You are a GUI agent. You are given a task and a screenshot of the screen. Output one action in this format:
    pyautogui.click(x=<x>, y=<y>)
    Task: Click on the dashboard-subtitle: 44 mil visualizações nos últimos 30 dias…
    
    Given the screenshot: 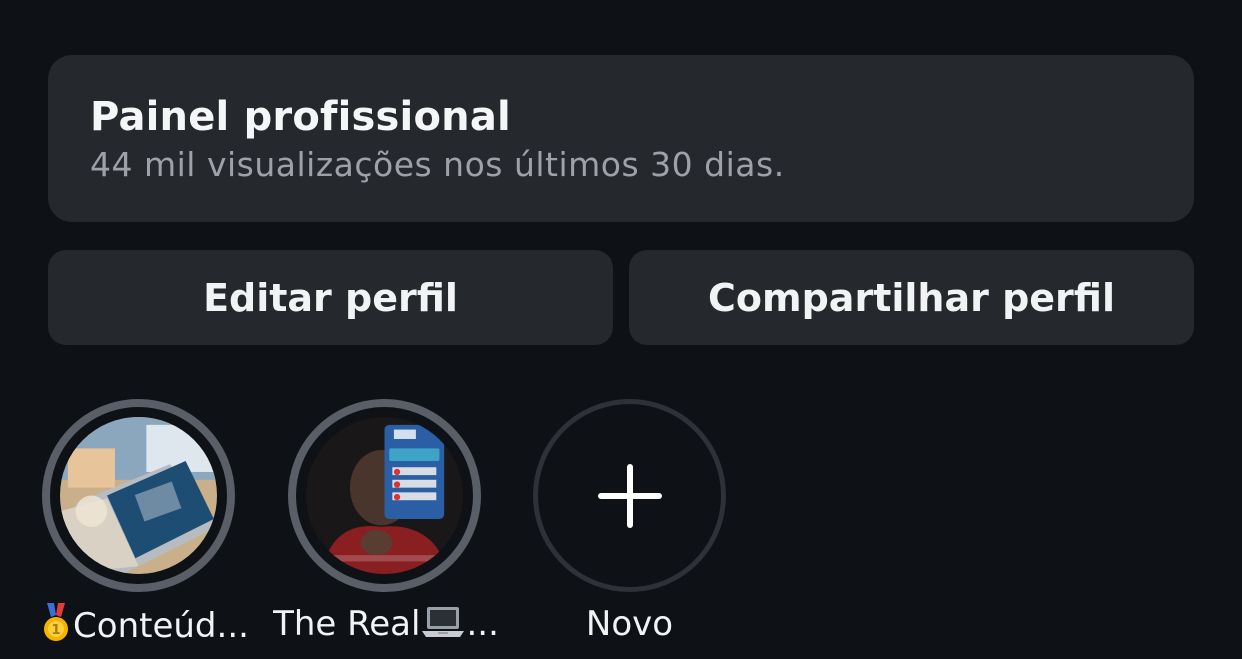 What is the action you would take?
    pyautogui.click(x=437, y=164)
    